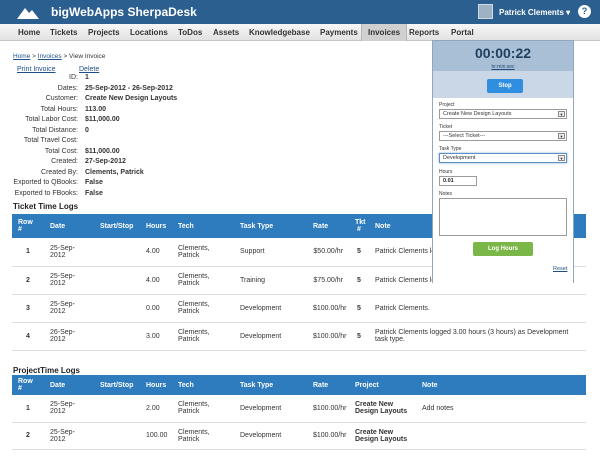 The width and height of the screenshot is (600, 472). What do you see at coordinates (104, 32) in the screenshot?
I see `nav-projects: Projects` at bounding box center [104, 32].